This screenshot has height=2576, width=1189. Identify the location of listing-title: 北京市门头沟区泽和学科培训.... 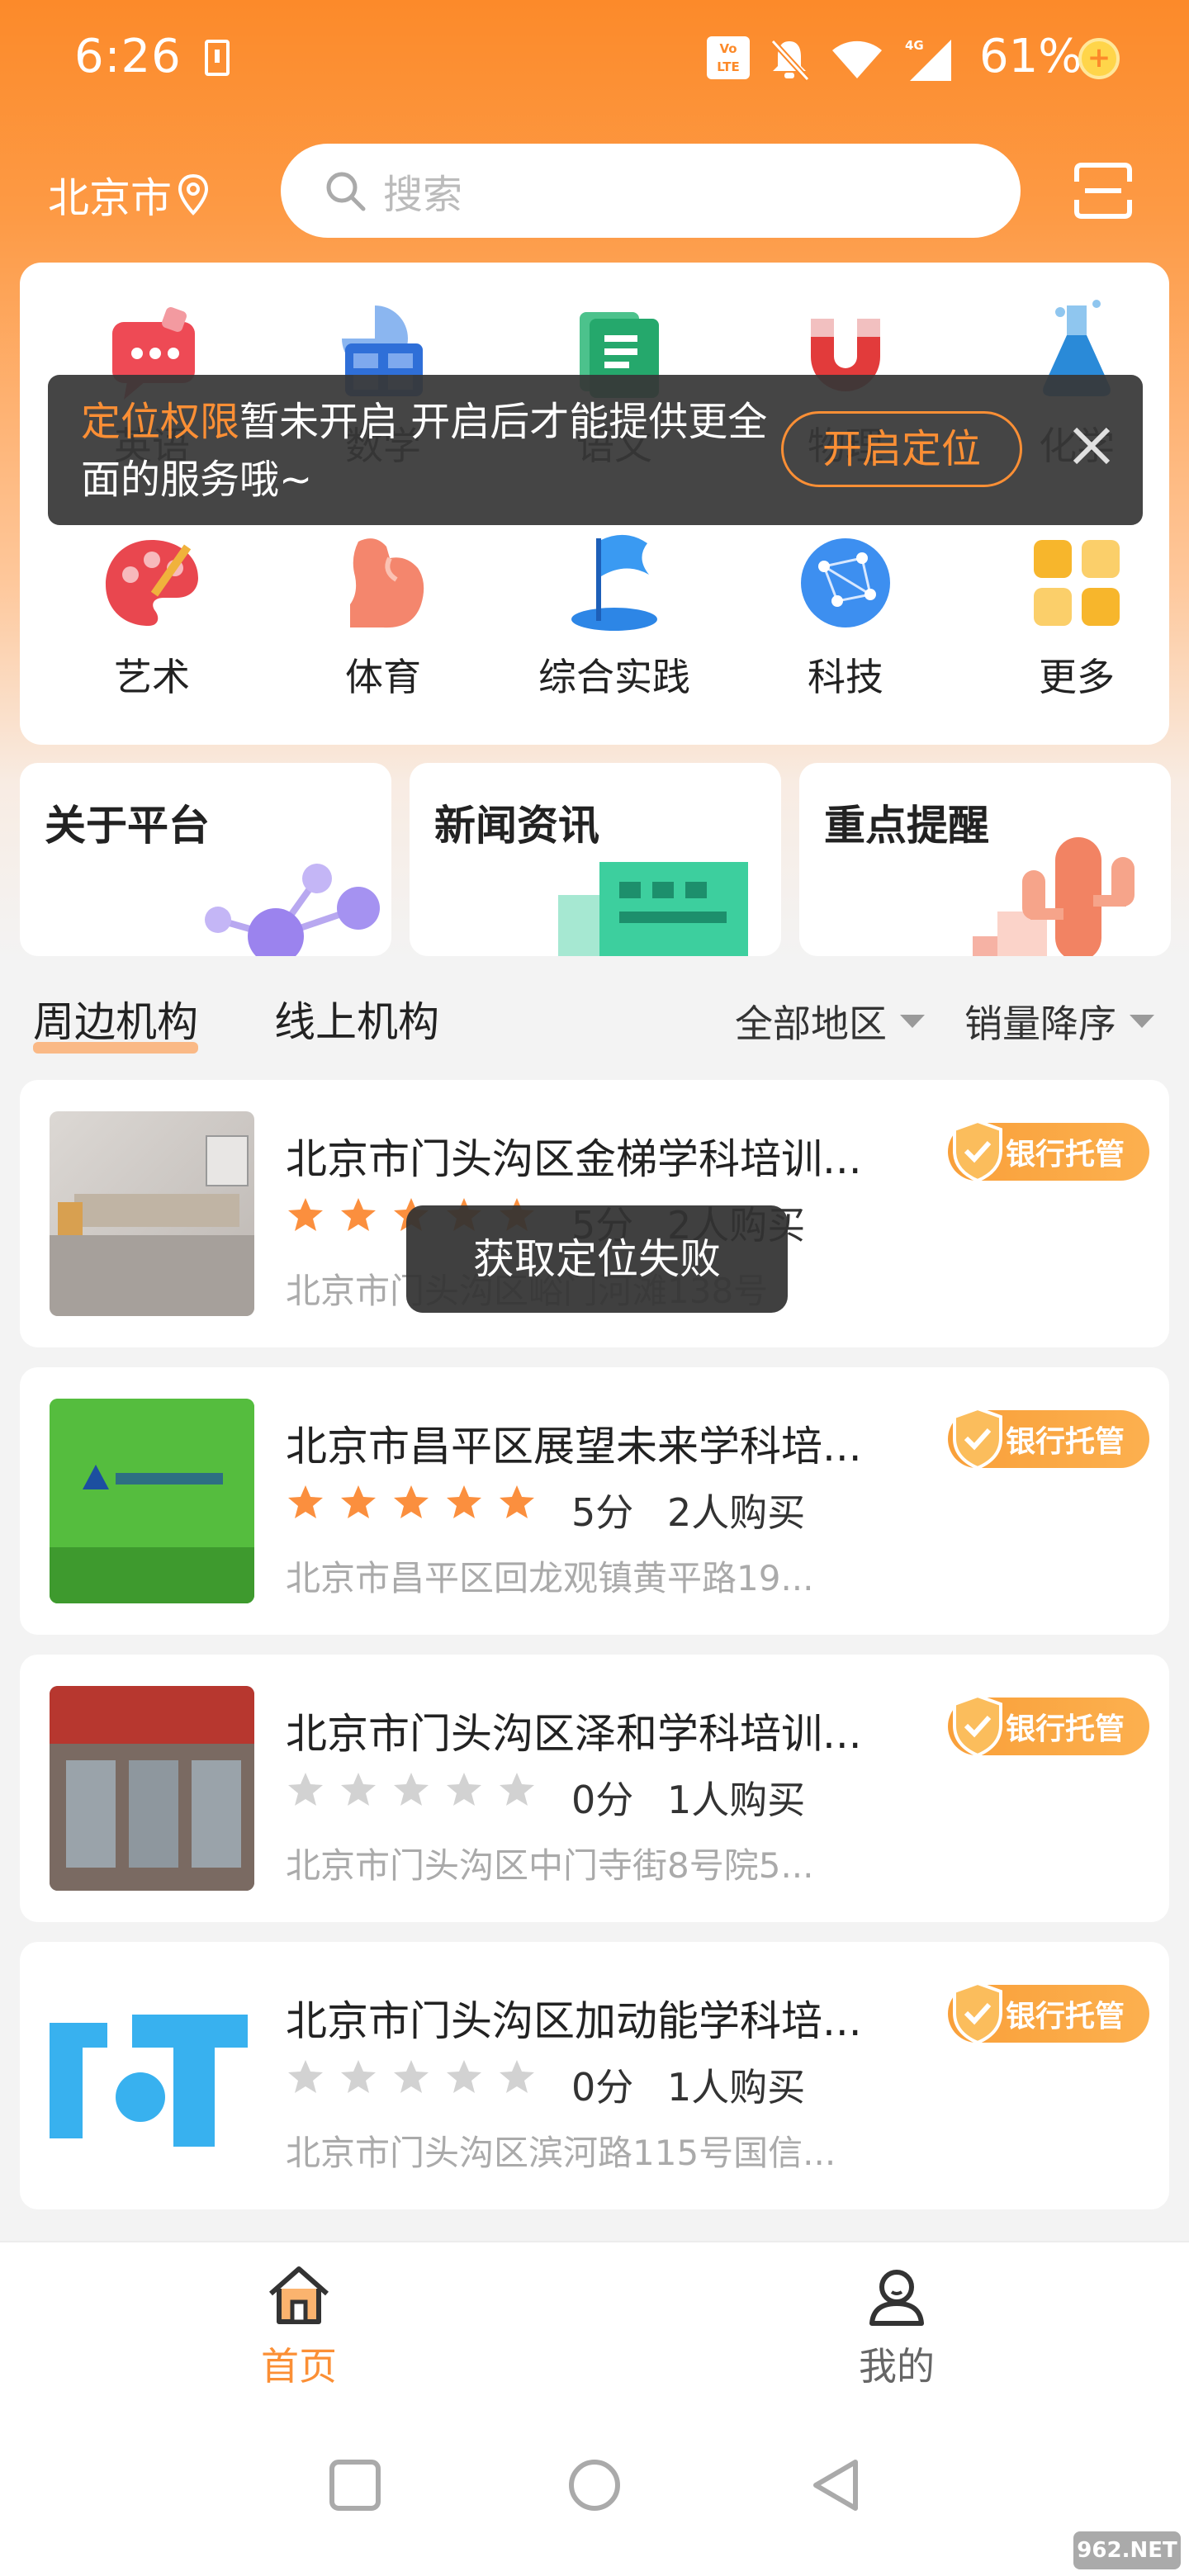
(574, 1734).